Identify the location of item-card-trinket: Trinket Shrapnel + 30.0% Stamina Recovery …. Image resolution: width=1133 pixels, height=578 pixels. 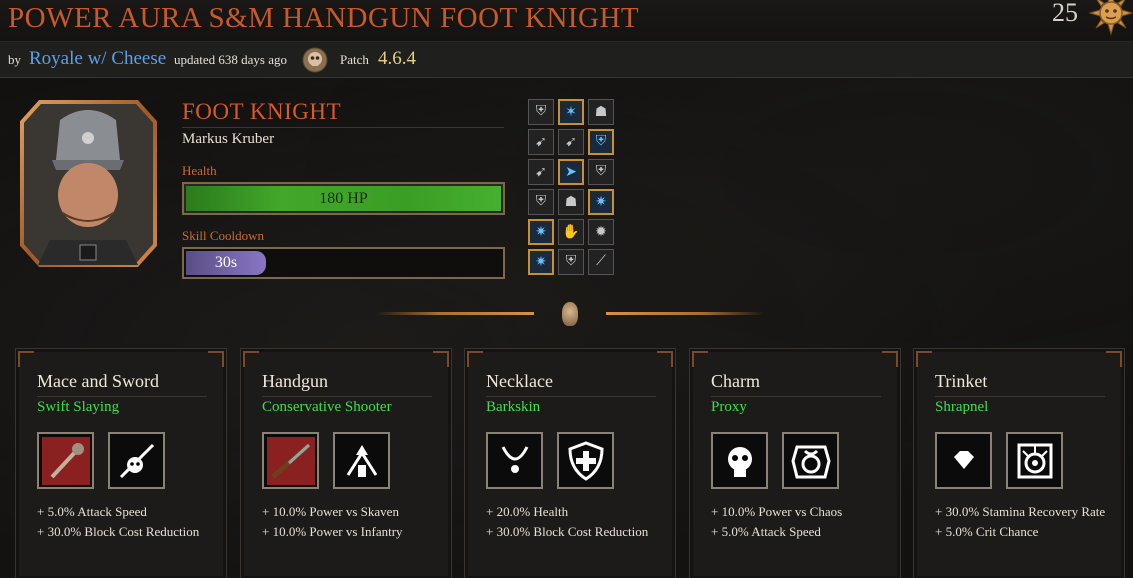
(1019, 463).